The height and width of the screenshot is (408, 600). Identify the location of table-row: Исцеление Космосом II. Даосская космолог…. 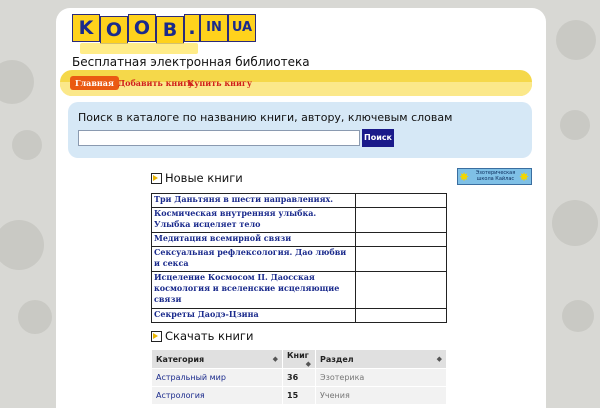
(299, 290).